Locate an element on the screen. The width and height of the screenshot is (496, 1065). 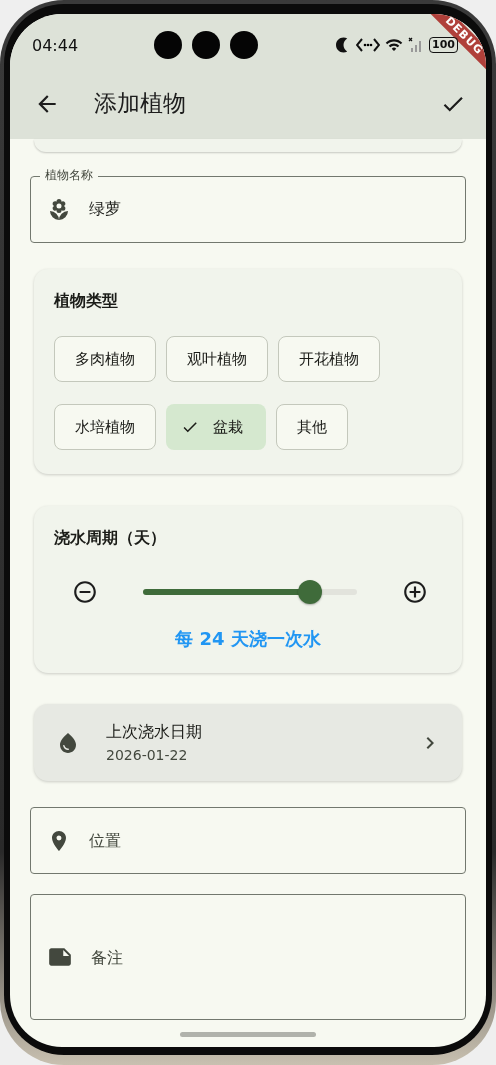
type-chip: 多肉植物 is located at coordinates (105, 359).